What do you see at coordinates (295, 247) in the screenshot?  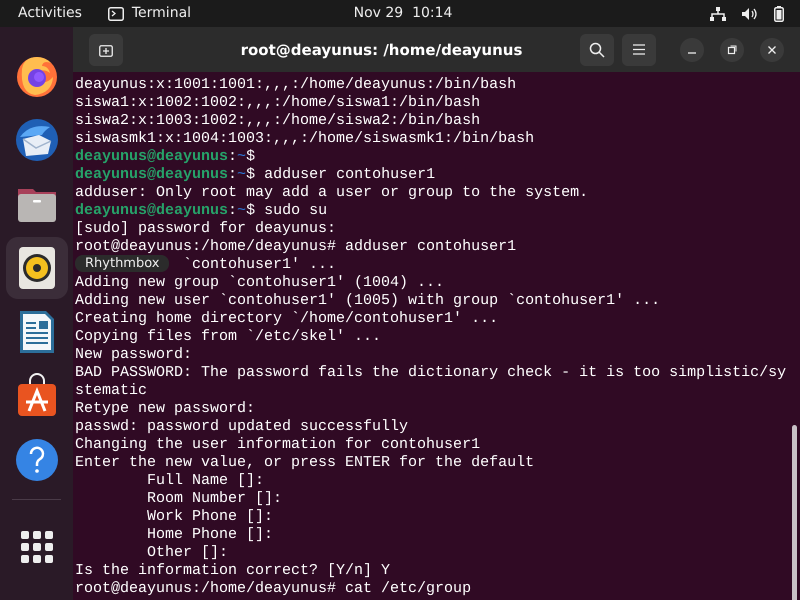 I see `terminal-line: root@deayunus:/home/deayunus# adduser contohuser1` at bounding box center [295, 247].